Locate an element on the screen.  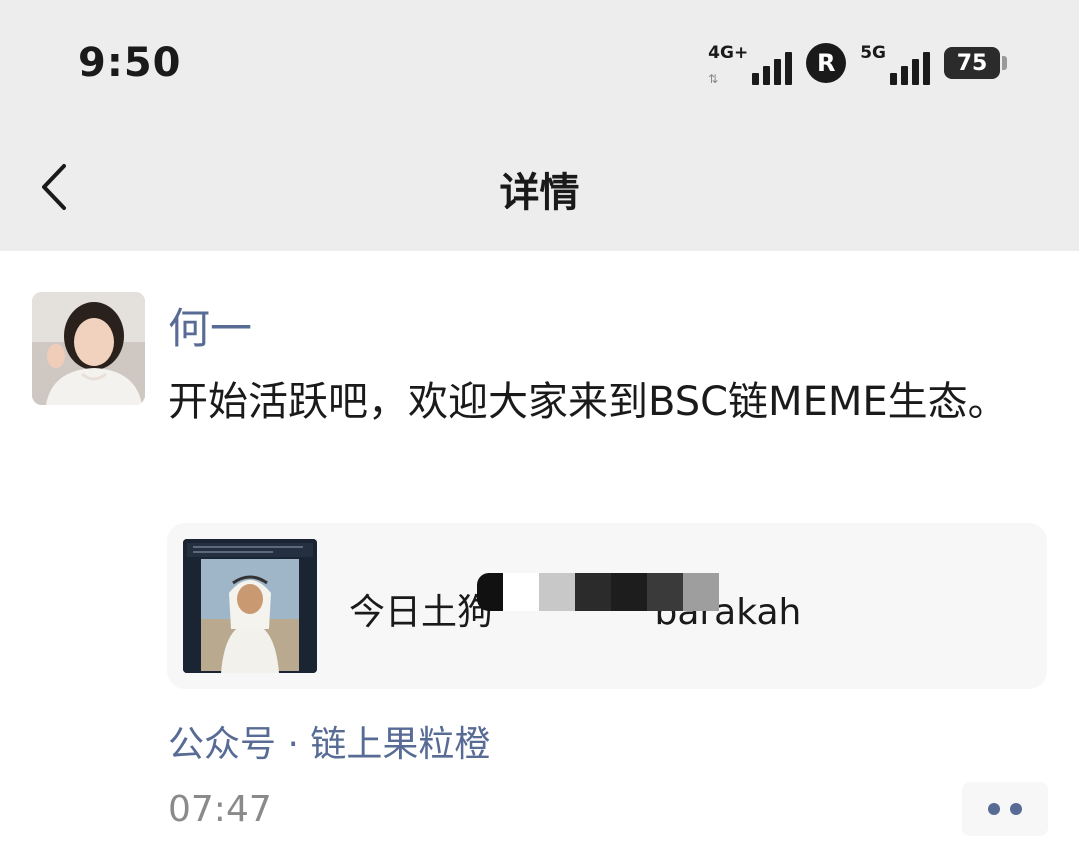
status-time: 9:50 is located at coordinates (130, 63).